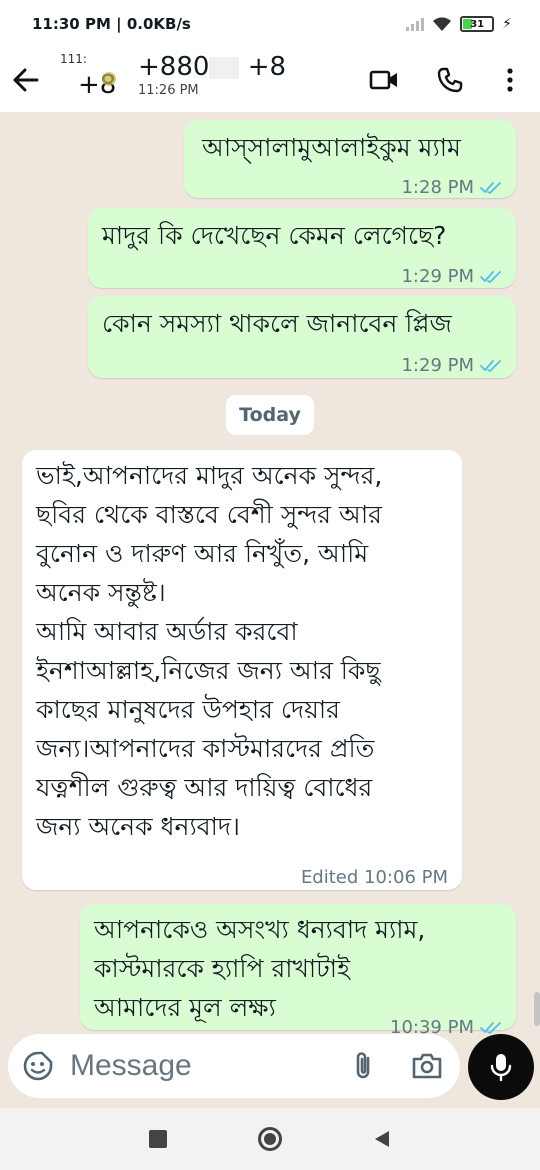  I want to click on contact-name-part-a: +880, so click(174, 67).